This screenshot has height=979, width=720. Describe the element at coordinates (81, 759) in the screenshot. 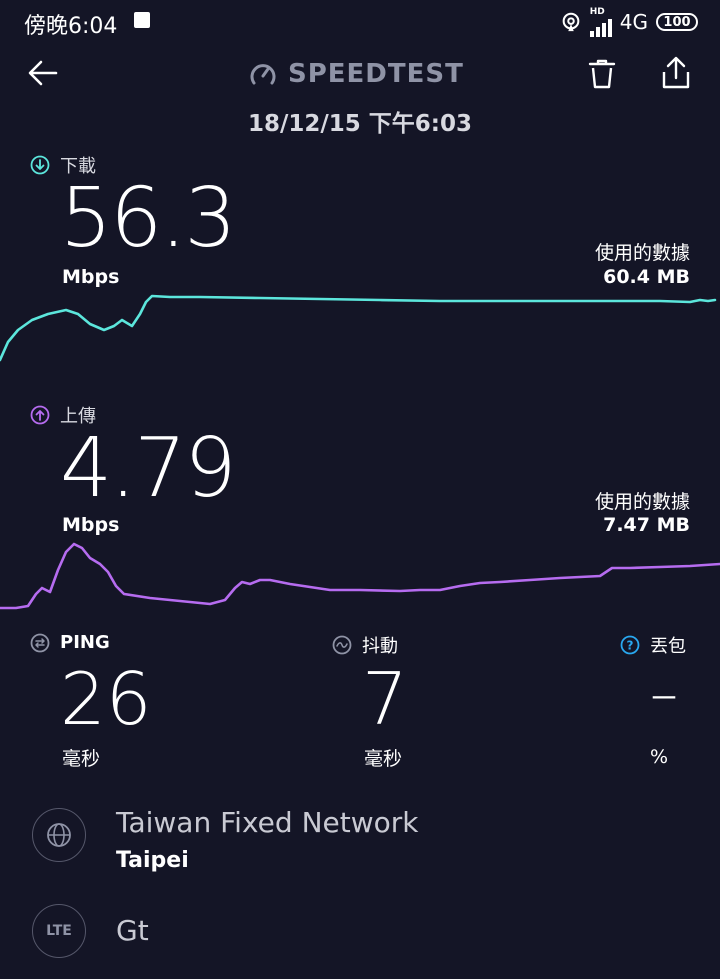

I see `ping-unit: 毫秒` at that location.